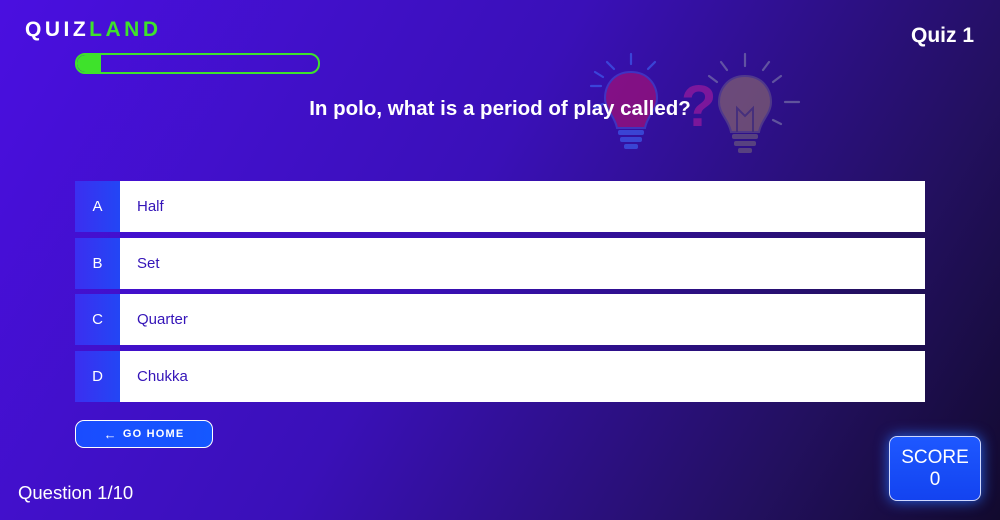  What do you see at coordinates (197, 63) in the screenshot?
I see `progress-bar` at bounding box center [197, 63].